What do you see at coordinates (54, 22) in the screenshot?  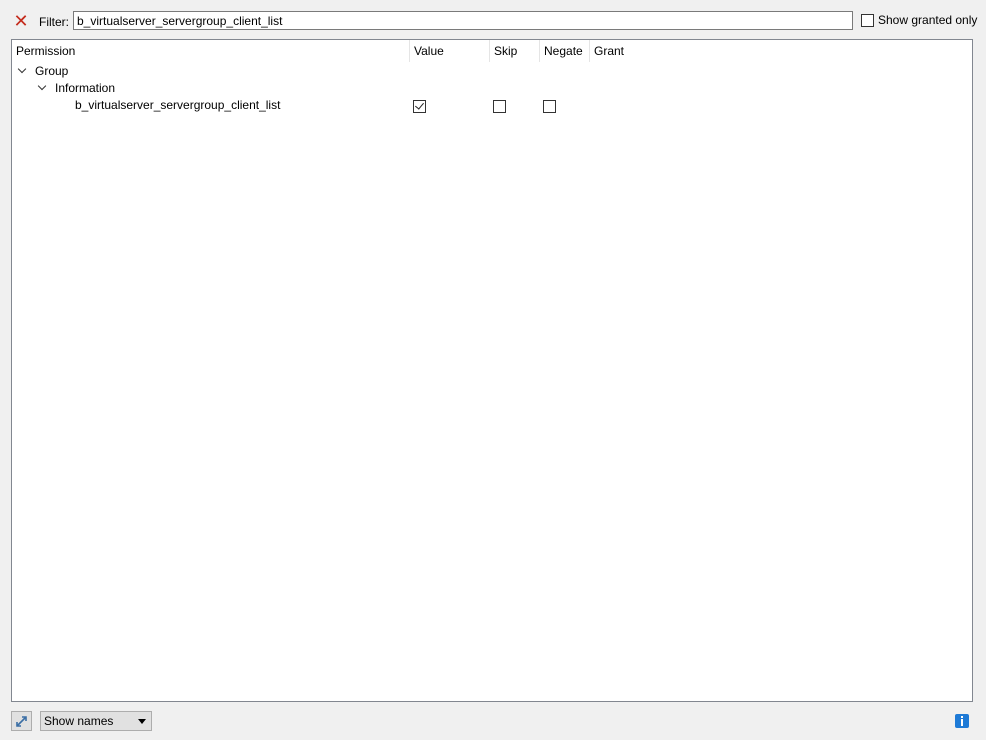 I see `filter-label: Filter:` at bounding box center [54, 22].